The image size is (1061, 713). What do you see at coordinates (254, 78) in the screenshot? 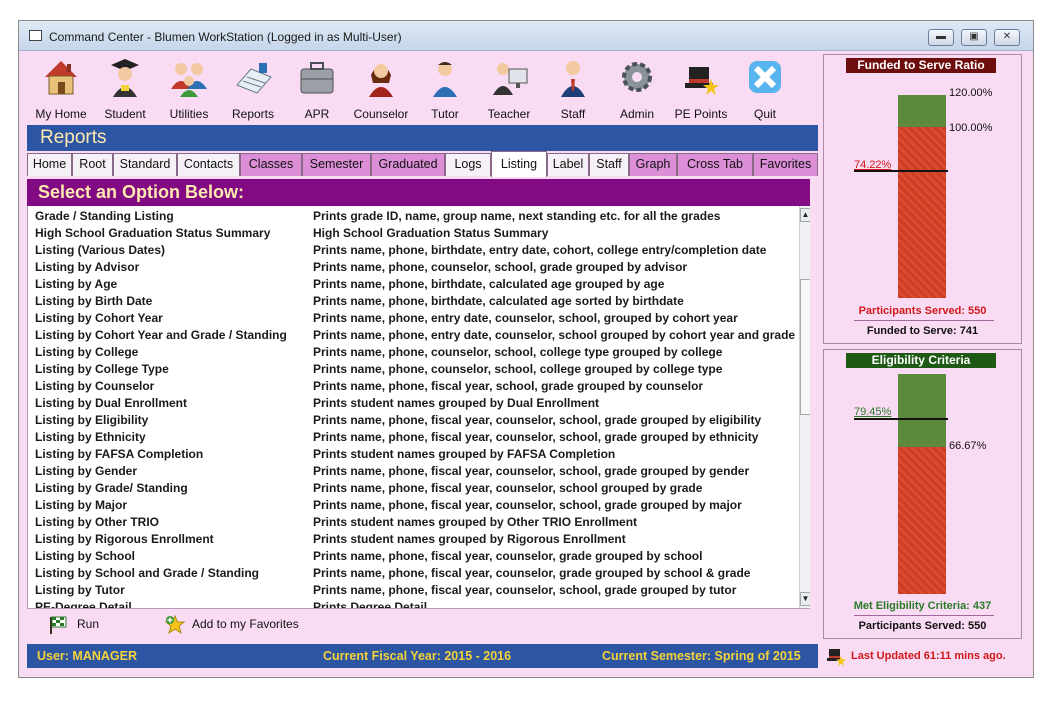
I see `report-sheet-icon` at bounding box center [254, 78].